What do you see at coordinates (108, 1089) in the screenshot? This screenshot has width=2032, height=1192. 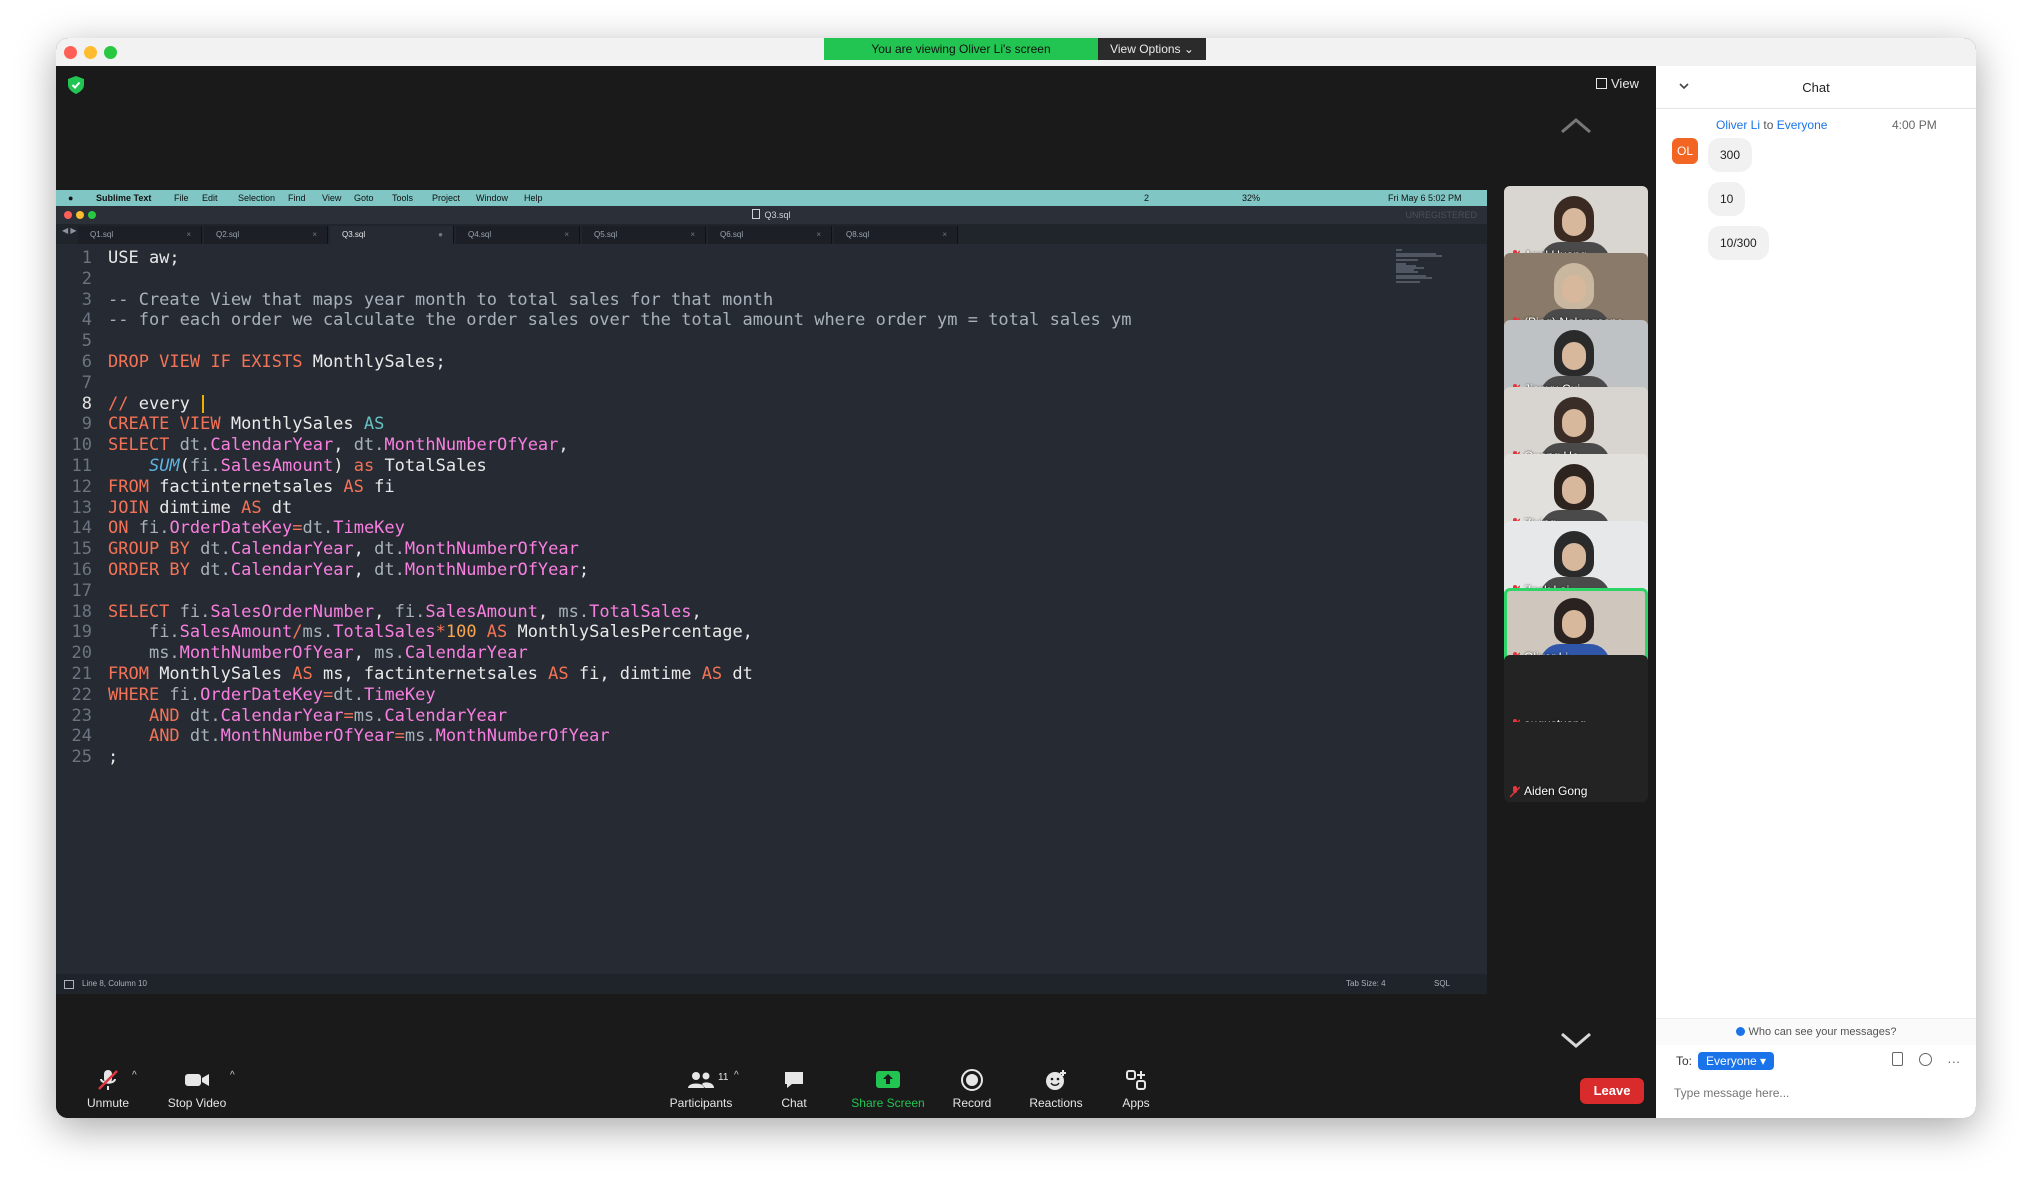 I see `unmute-button: Unmute ^` at bounding box center [108, 1089].